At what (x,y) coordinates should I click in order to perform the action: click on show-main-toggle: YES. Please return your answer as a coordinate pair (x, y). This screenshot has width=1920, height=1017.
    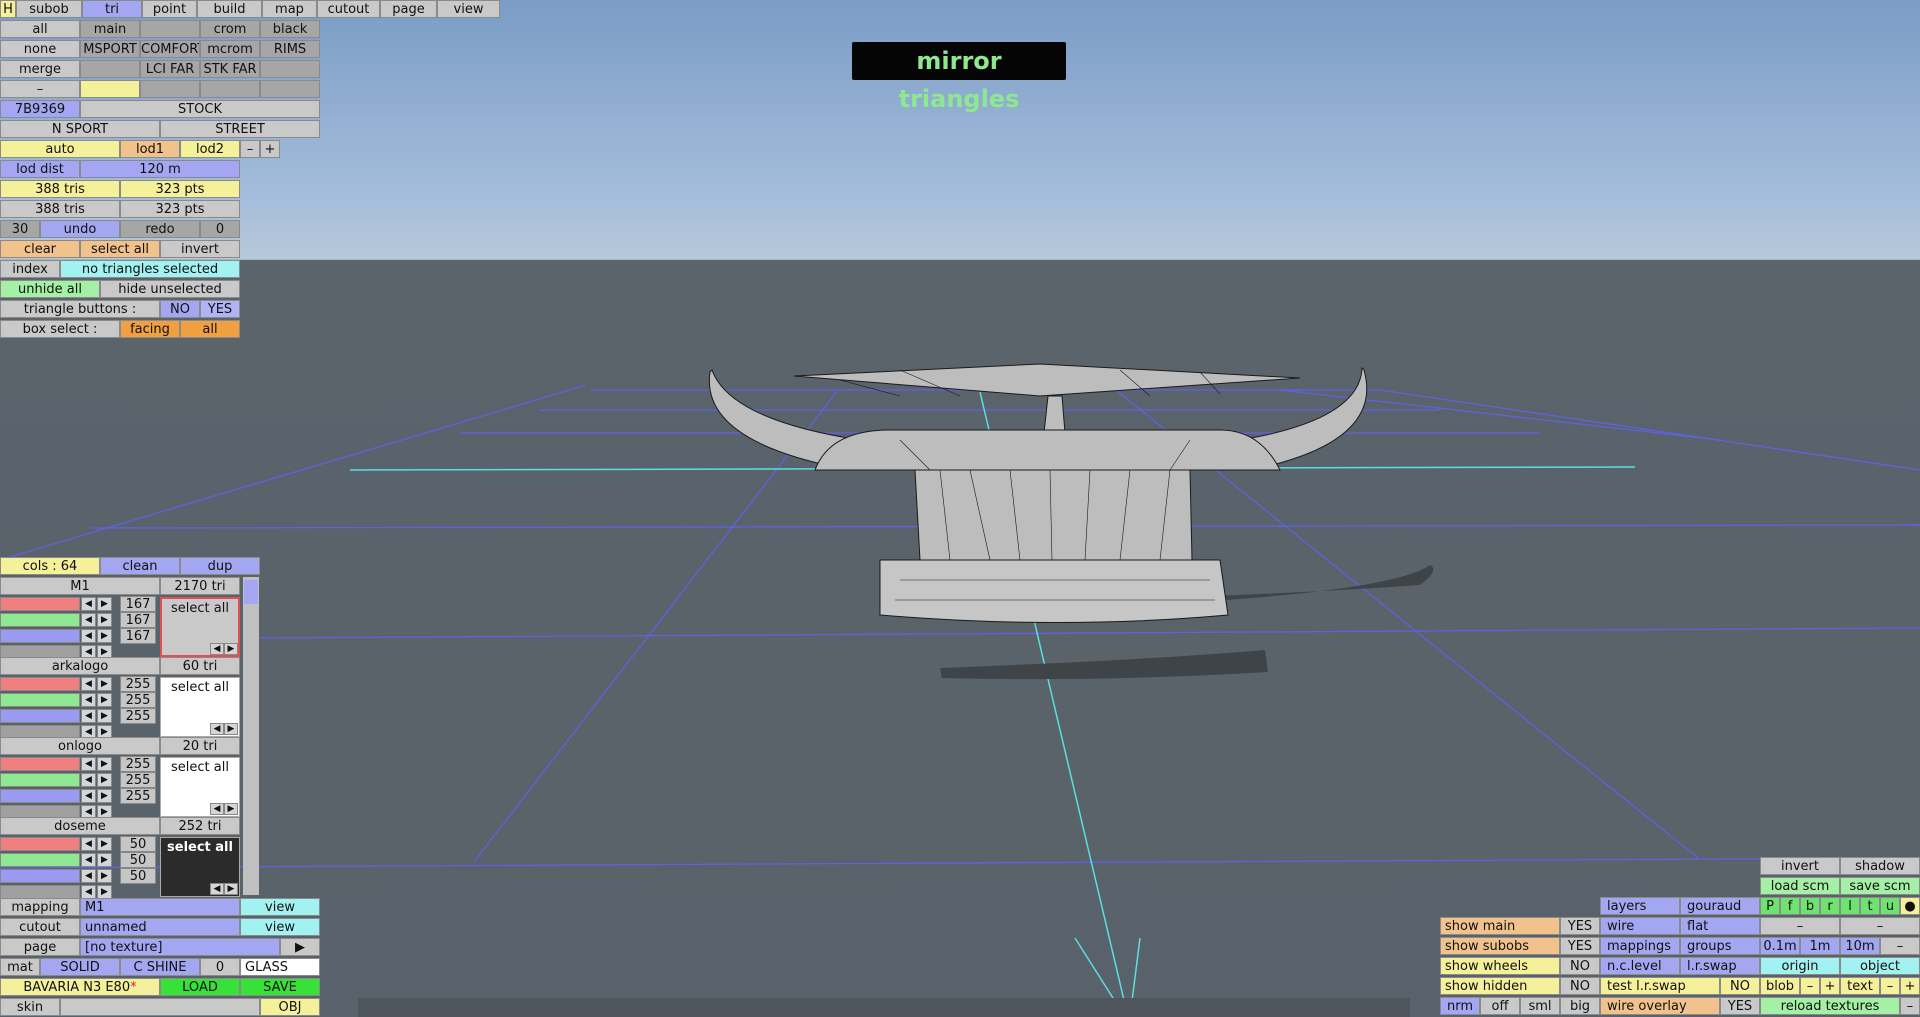
    Looking at the image, I should click on (1580, 926).